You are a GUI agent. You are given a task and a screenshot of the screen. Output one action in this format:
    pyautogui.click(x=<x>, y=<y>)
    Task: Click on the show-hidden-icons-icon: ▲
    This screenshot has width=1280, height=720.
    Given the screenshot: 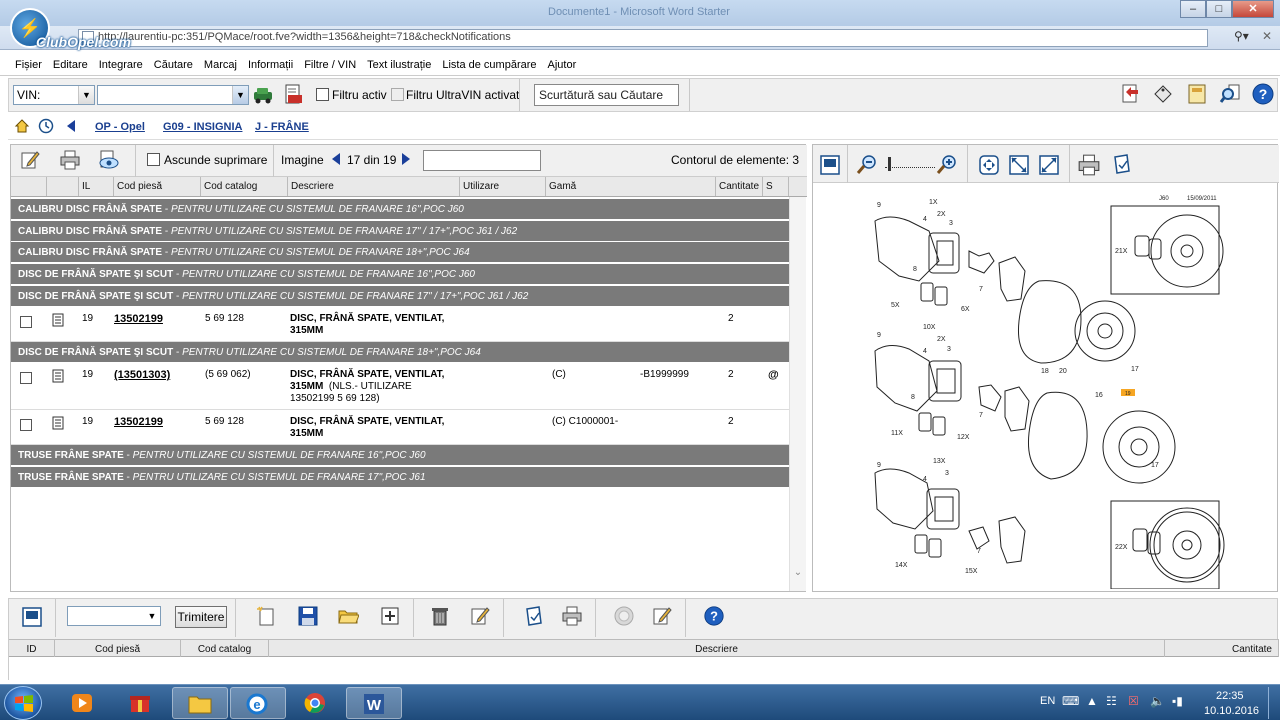 What is the action you would take?
    pyautogui.click(x=1092, y=701)
    